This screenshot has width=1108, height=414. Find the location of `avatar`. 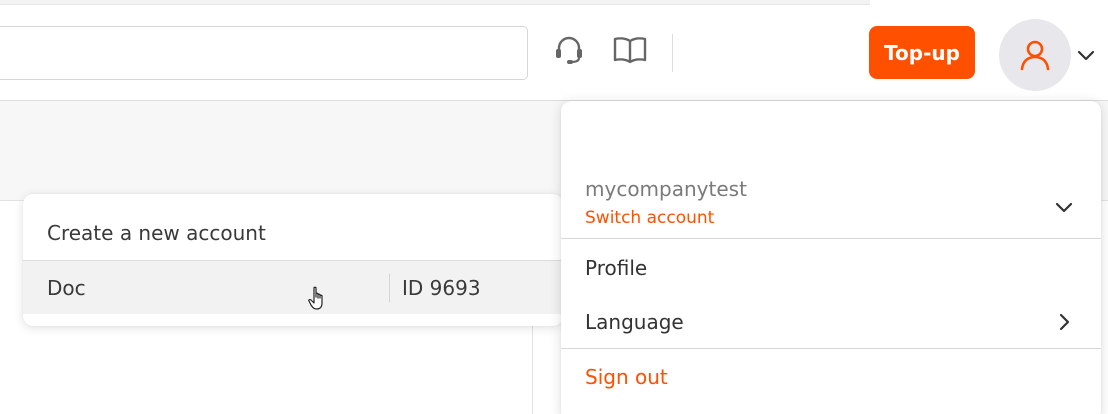

avatar is located at coordinates (1035, 55).